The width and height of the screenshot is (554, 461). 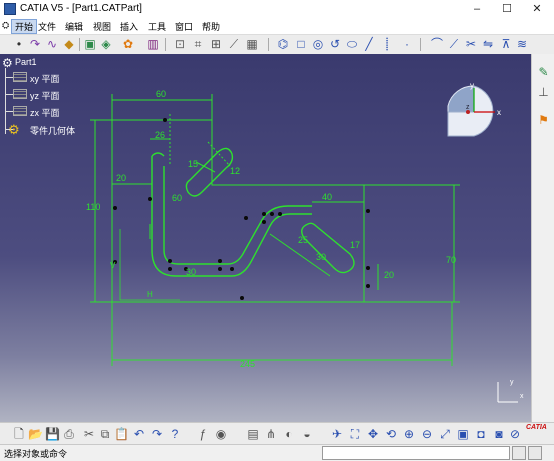 I want to click on pan-icon: ✥, so click(x=373, y=434).